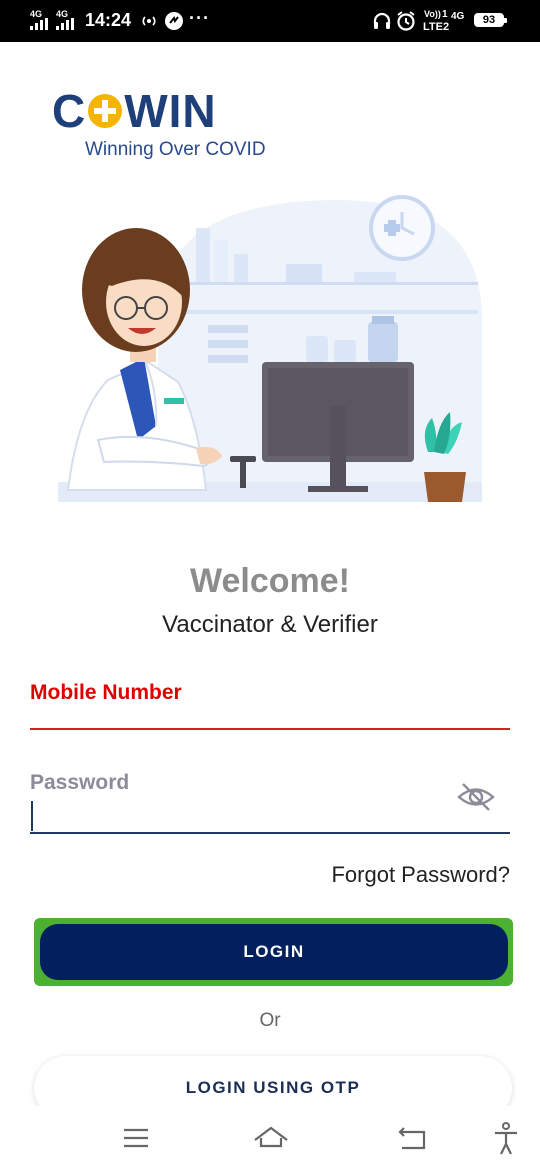 Image resolution: width=540 pixels, height=1170 pixels. Describe the element at coordinates (270, 624) in the screenshot. I see `role-subtitle: Vaccinator & Verifier` at that location.